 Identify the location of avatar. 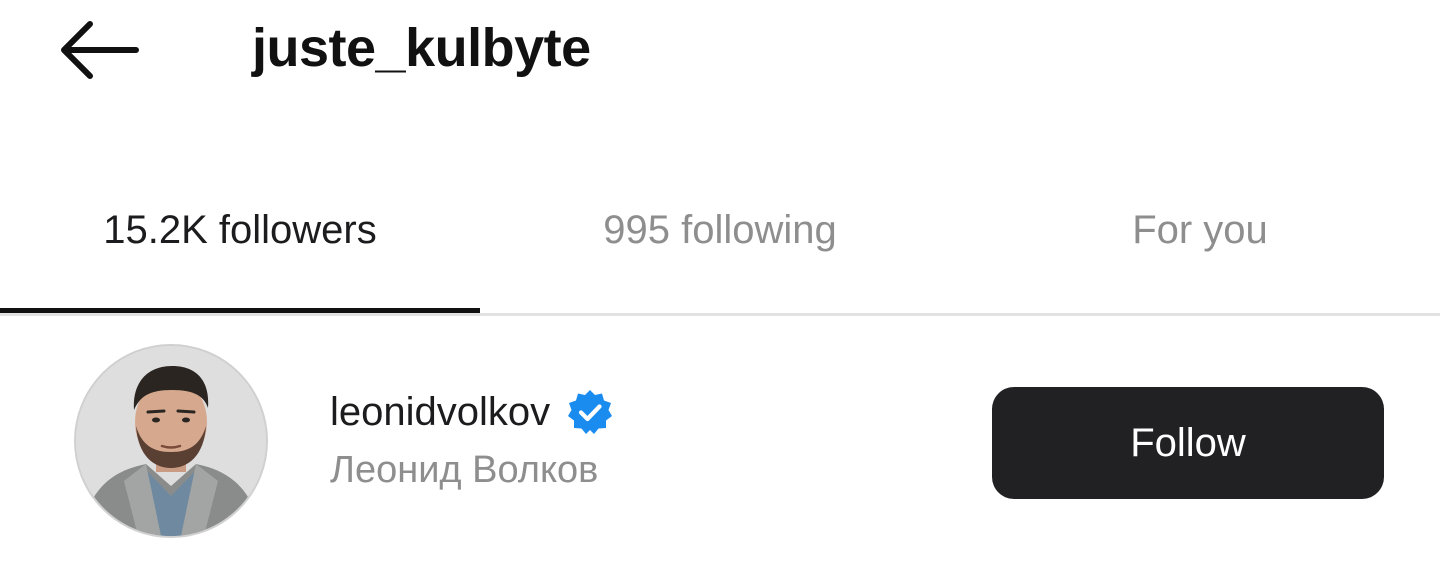
(171, 441).